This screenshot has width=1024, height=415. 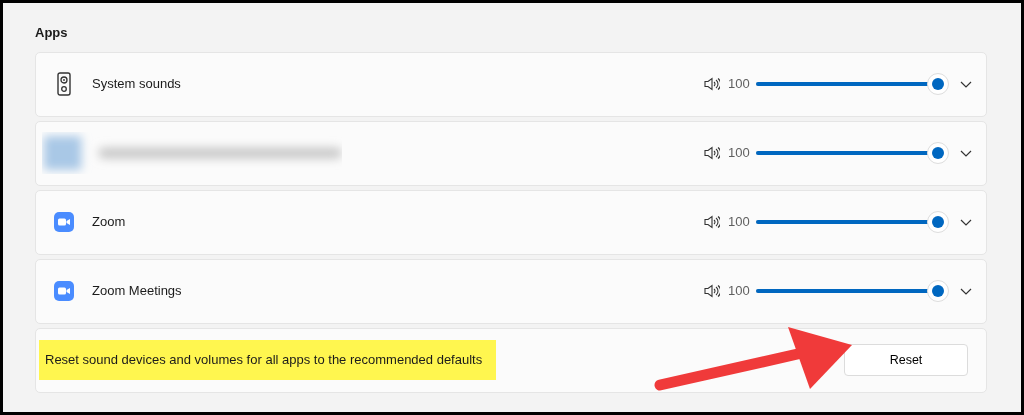 I want to click on app-name: Zoom Meetings, so click(x=137, y=291).